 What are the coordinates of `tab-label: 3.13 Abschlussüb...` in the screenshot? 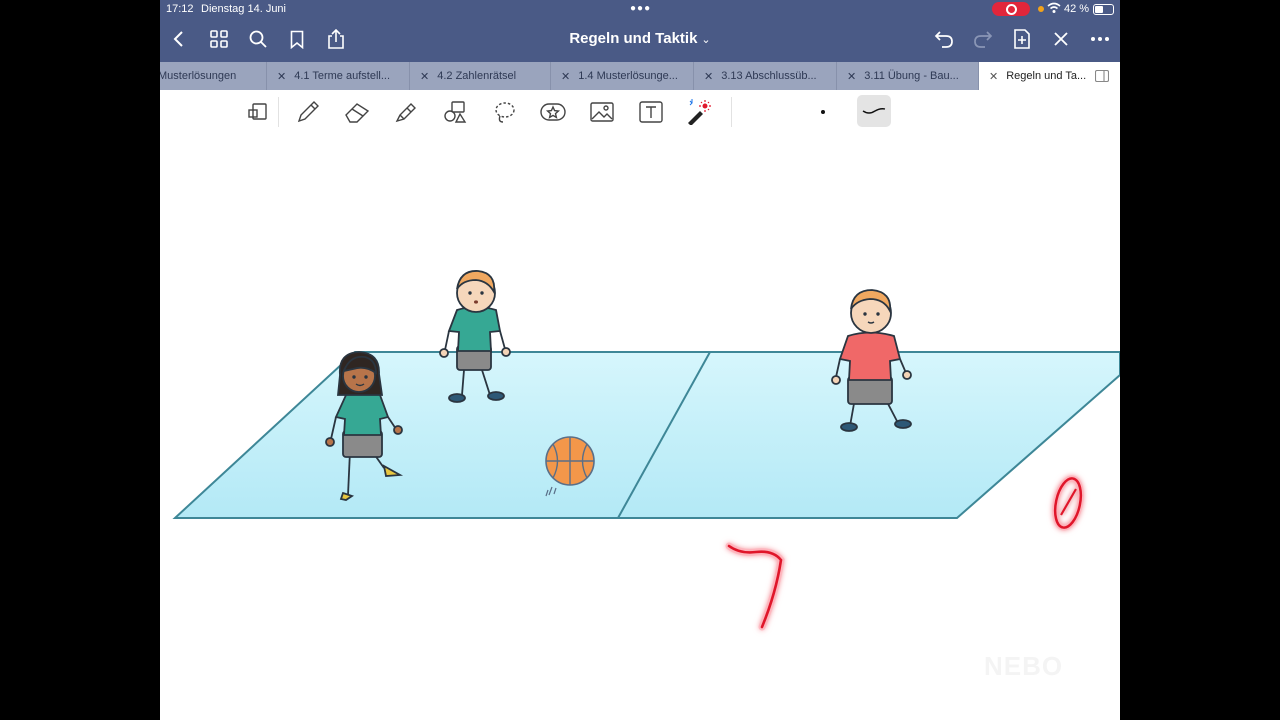 It's located at (769, 76).